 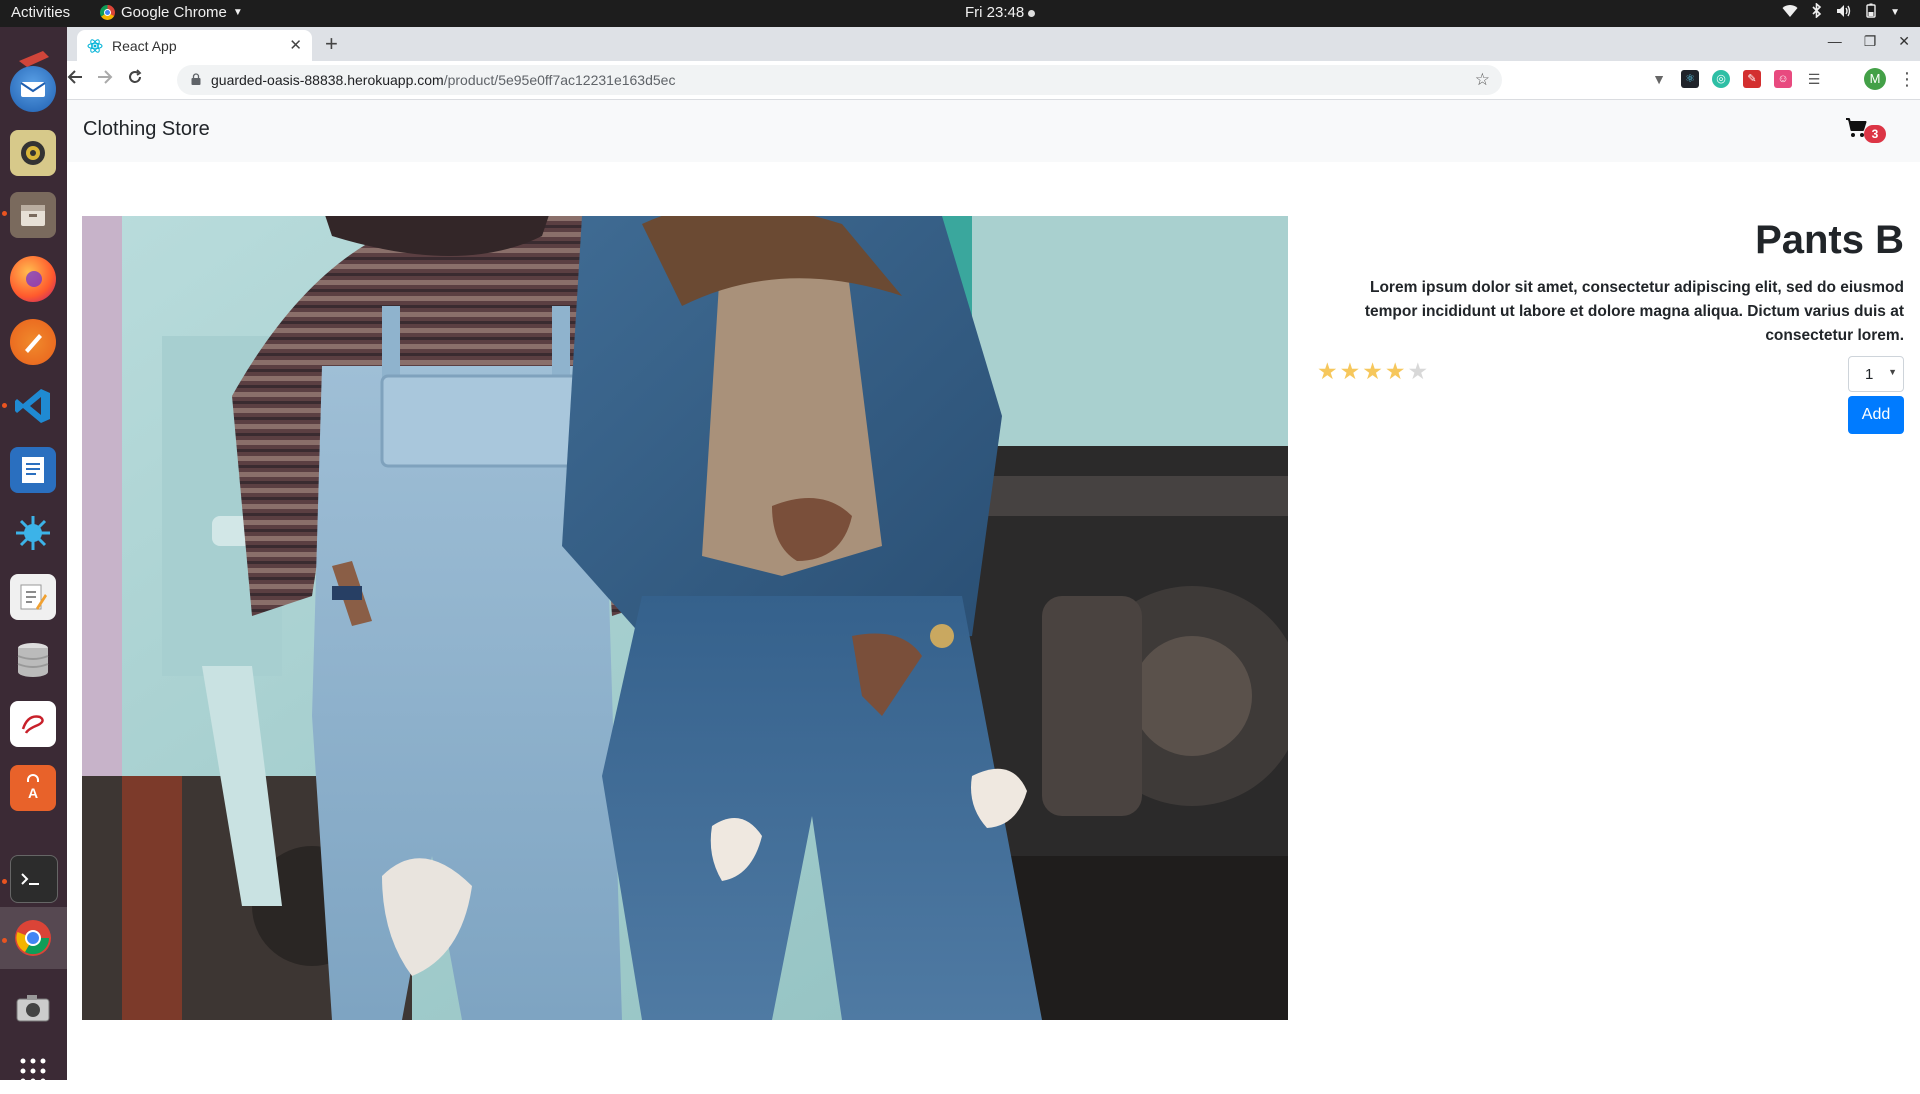 What do you see at coordinates (559, 80) in the screenshot?
I see `url-path: /product/5e95e0ff7ac12231e163d5ec` at bounding box center [559, 80].